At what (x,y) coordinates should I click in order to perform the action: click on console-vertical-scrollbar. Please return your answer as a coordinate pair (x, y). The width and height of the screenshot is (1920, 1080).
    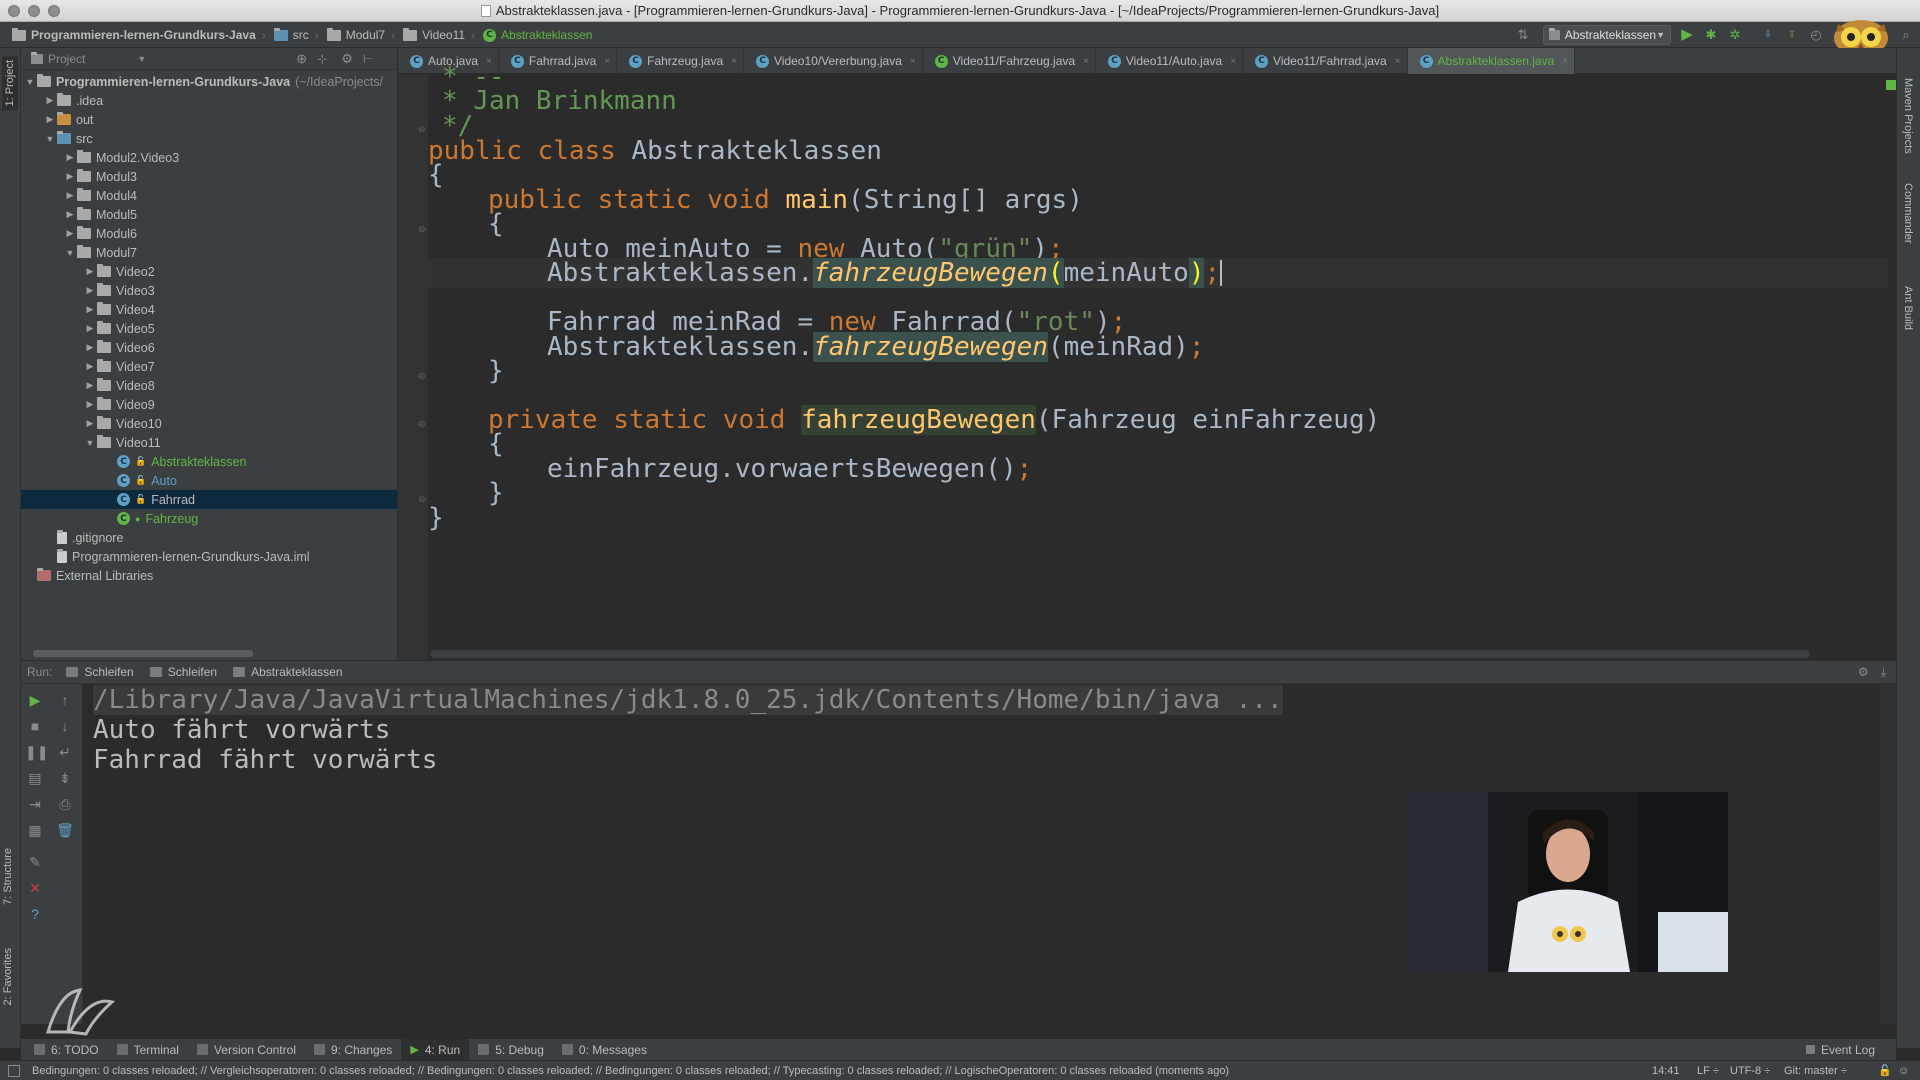
    Looking at the image, I should click on (1888, 854).